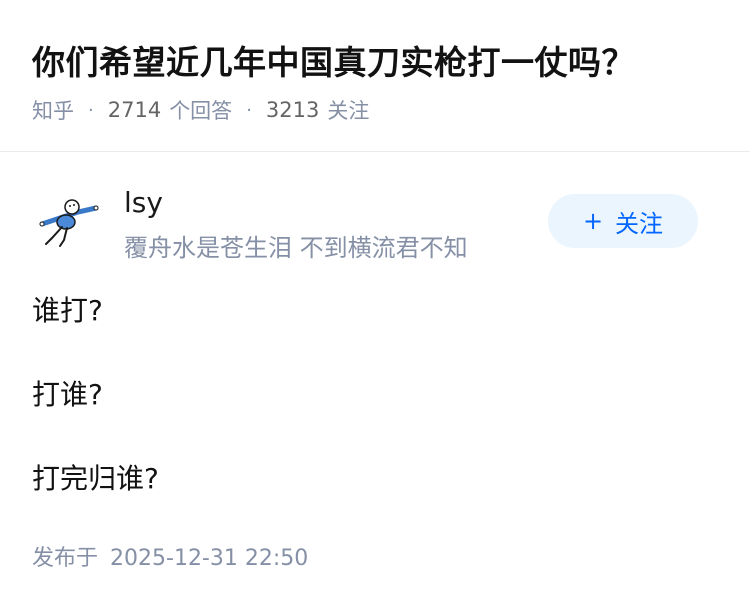 The image size is (750, 606). I want to click on answer-paragraph: 打谁?, so click(67, 394).